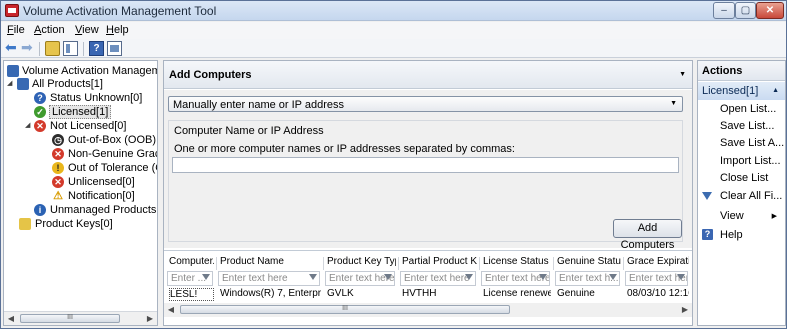  What do you see at coordinates (775, 90) in the screenshot?
I see `collapse-up-icon: ▲` at bounding box center [775, 90].